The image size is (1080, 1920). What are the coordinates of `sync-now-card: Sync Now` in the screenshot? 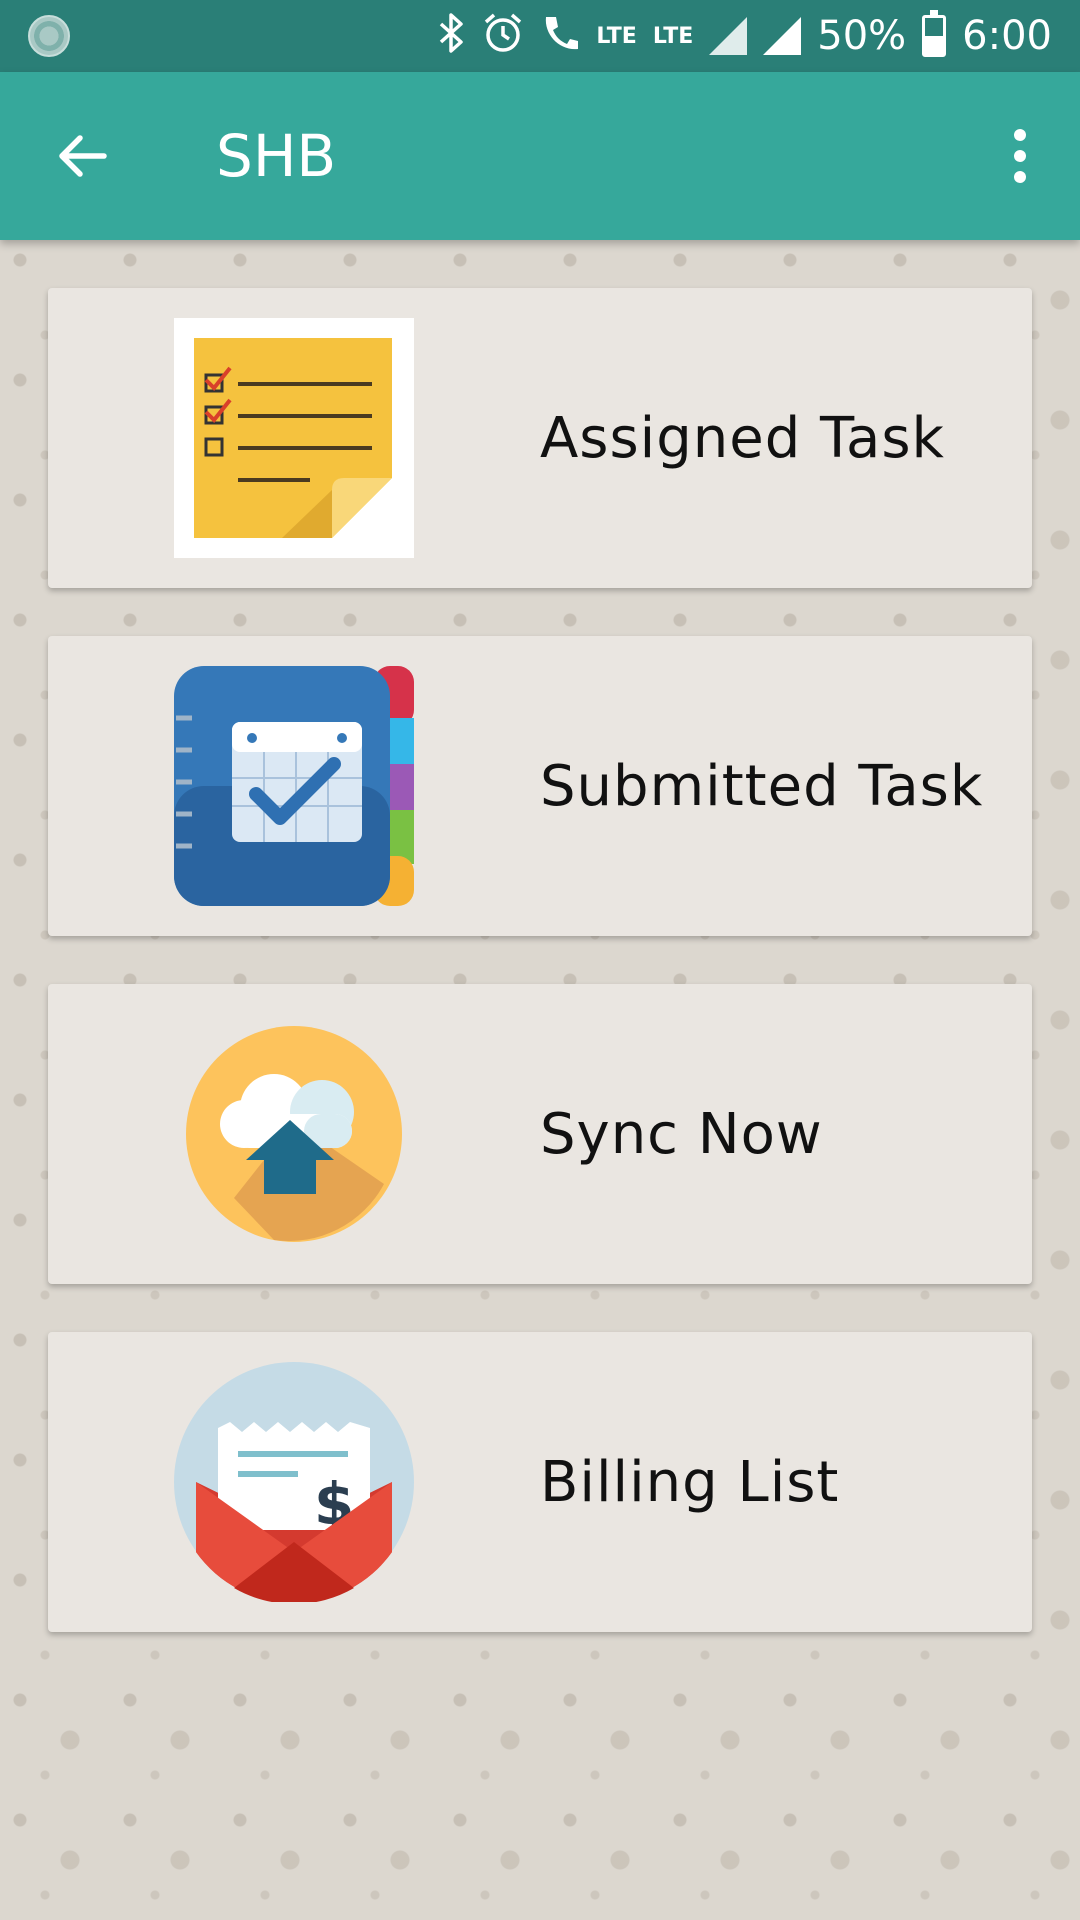 It's located at (540, 1134).